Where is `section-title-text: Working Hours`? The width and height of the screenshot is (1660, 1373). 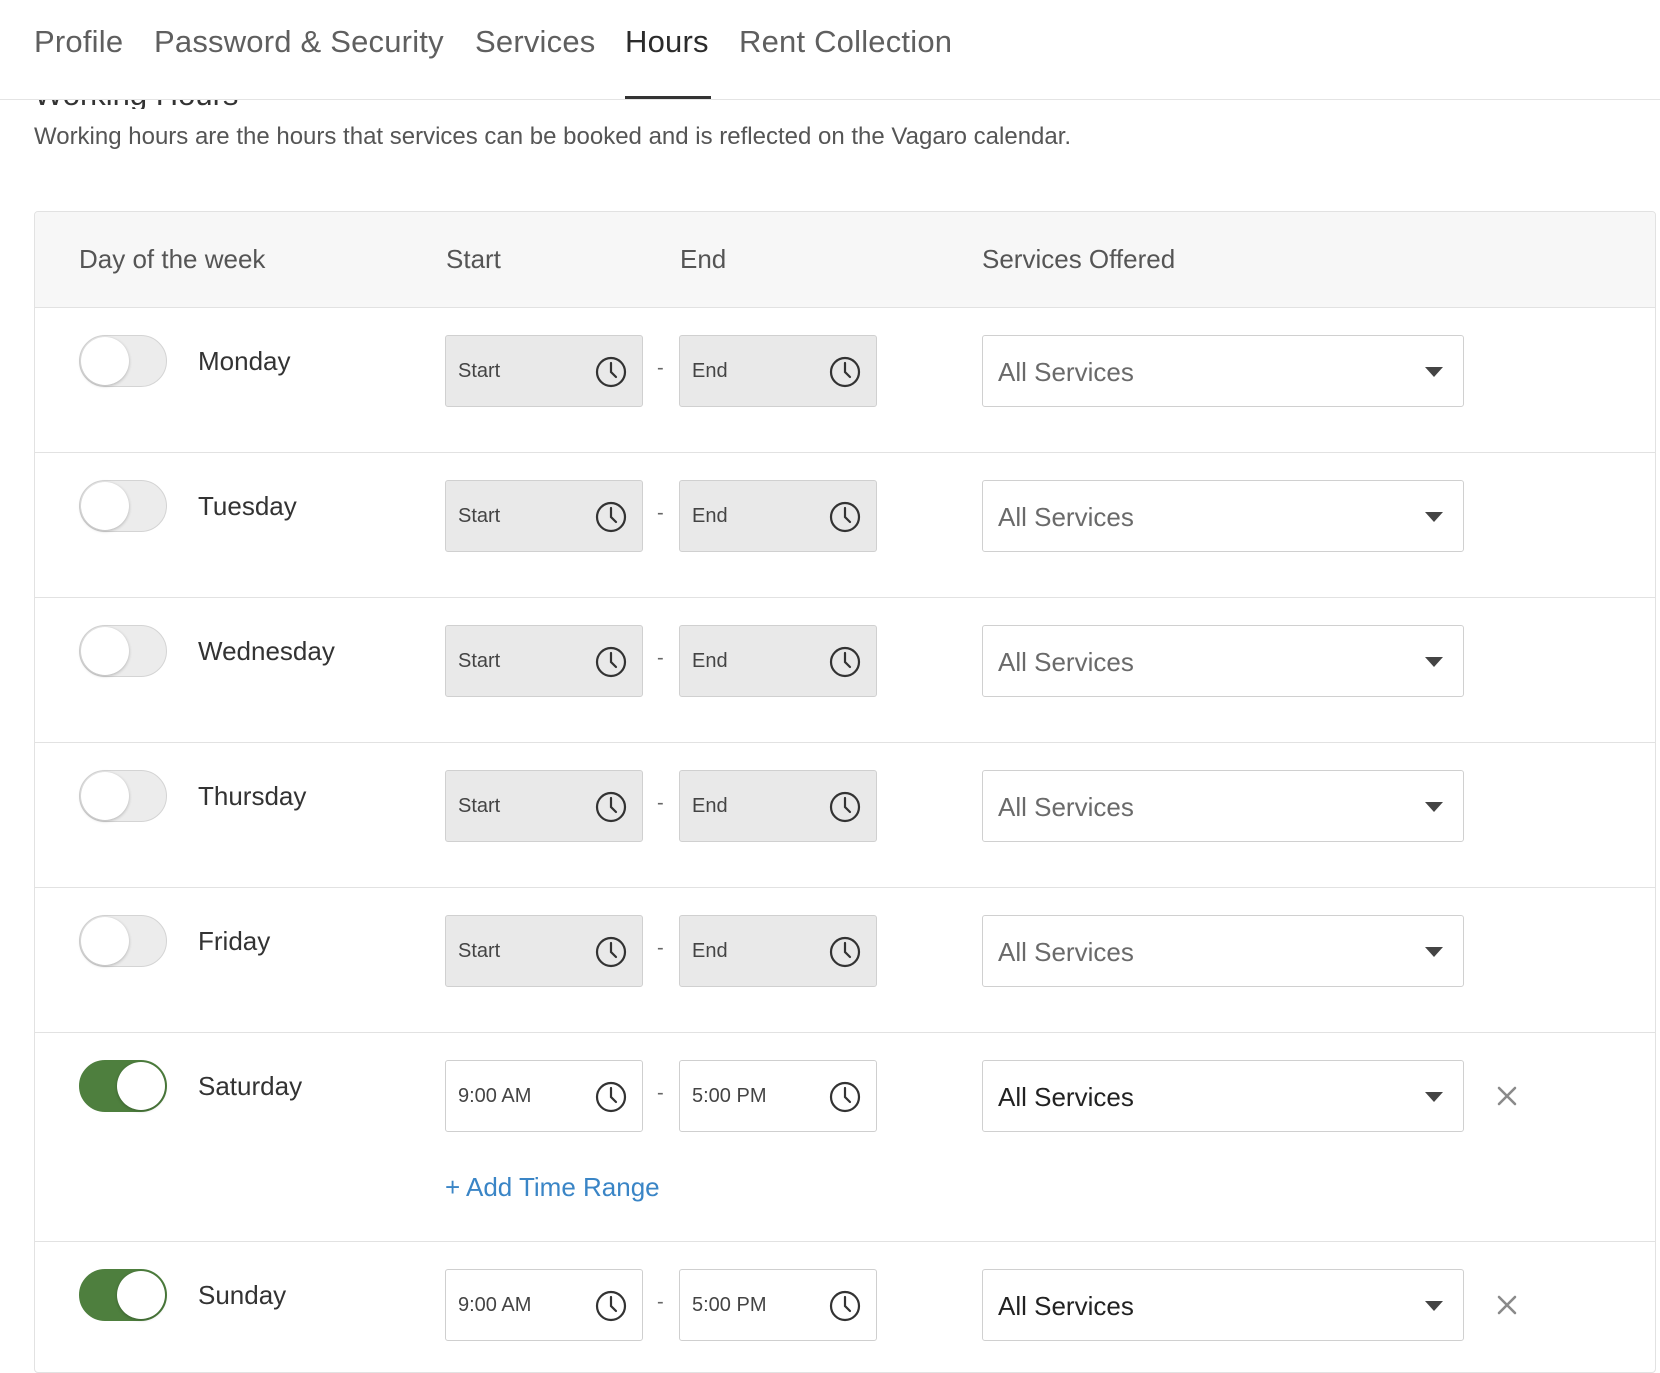 section-title-text: Working Hours is located at coordinates (234, 104).